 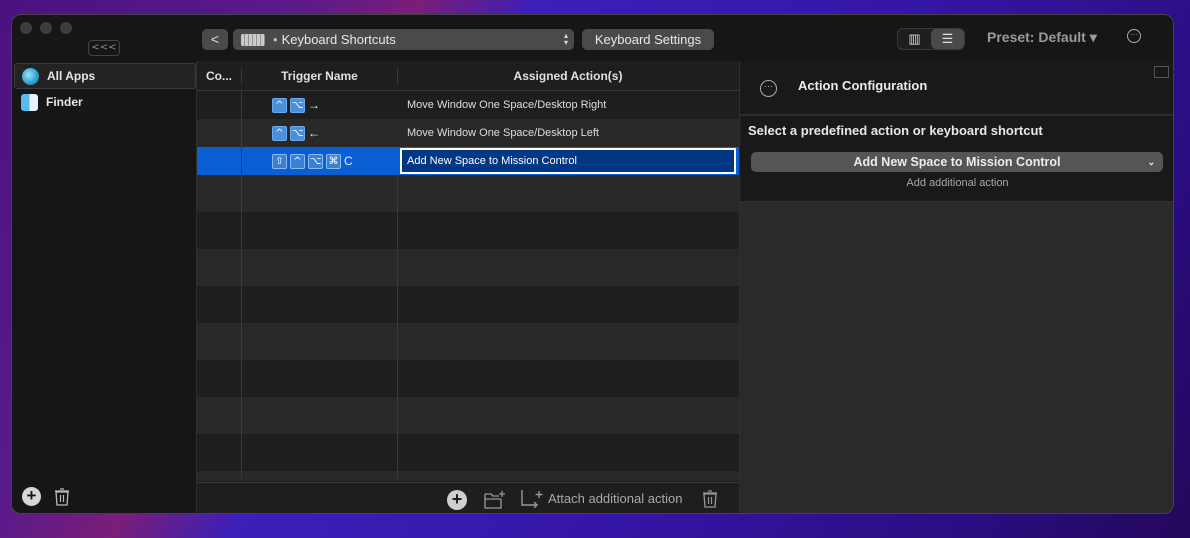 What do you see at coordinates (457, 500) in the screenshot?
I see `add-trigger-button: +` at bounding box center [457, 500].